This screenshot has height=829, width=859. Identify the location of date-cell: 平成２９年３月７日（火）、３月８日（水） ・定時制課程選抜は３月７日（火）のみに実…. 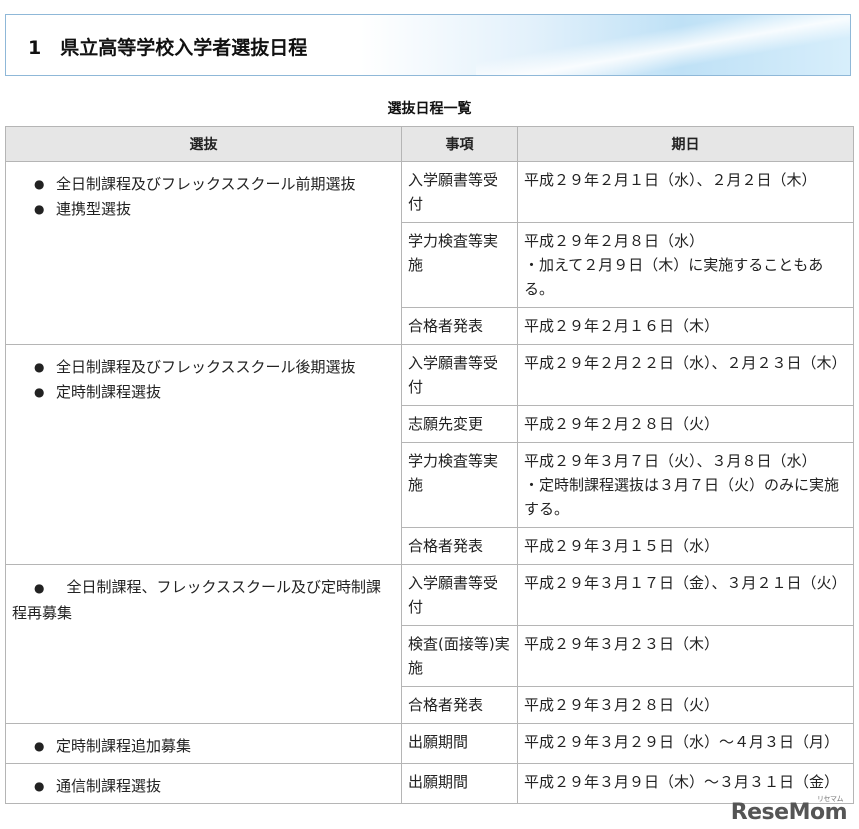
(685, 485).